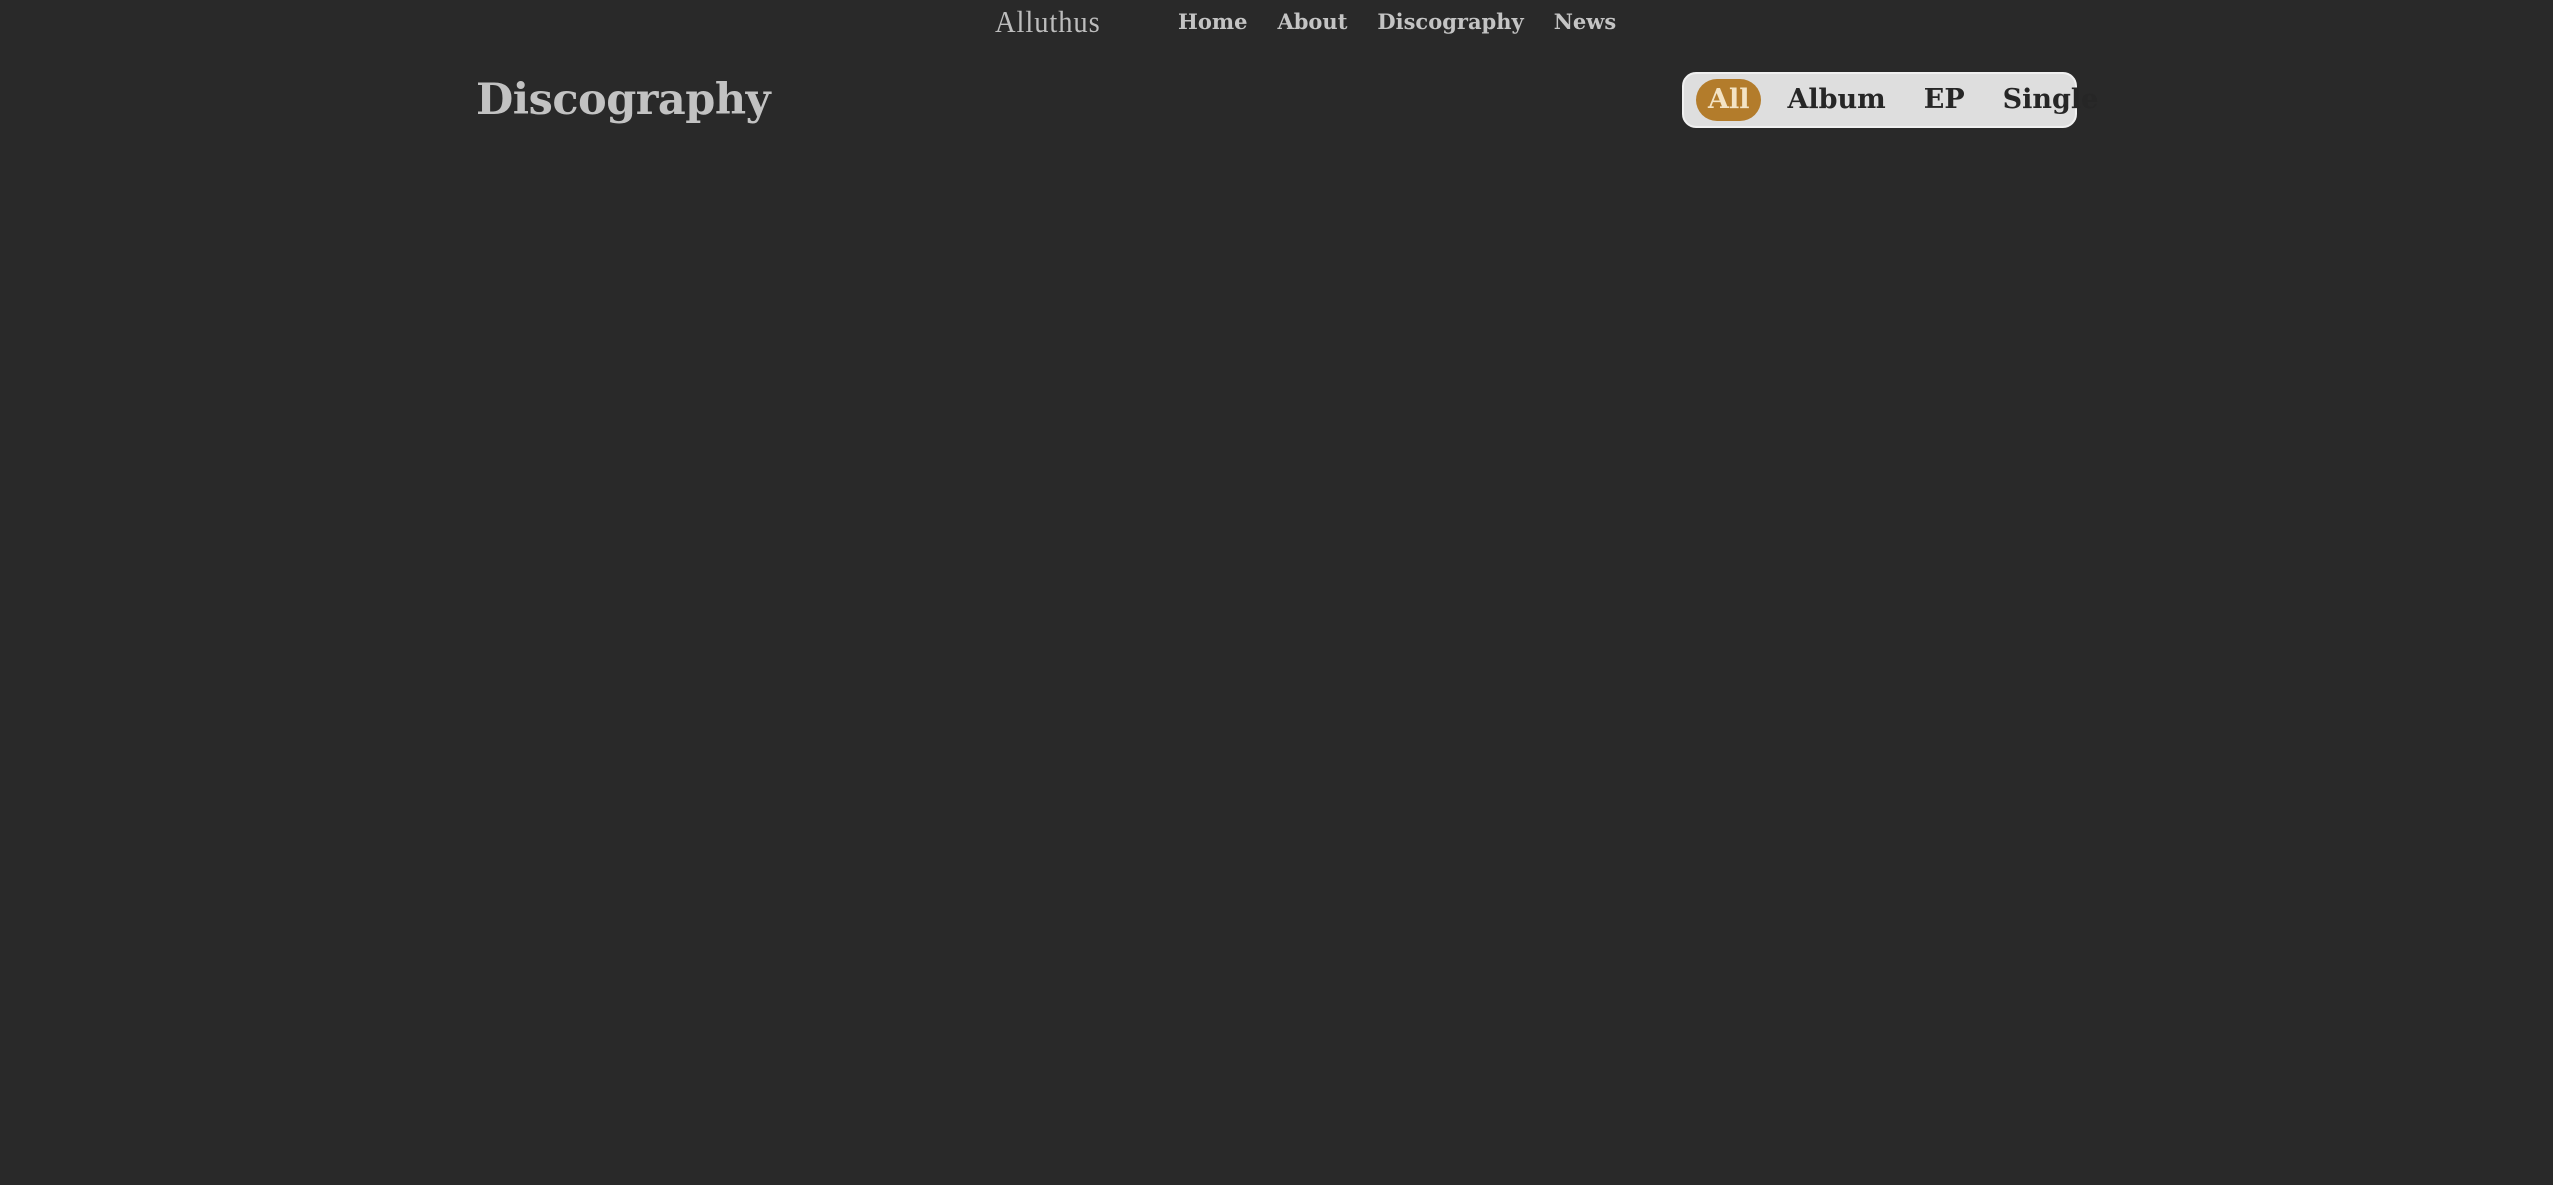 This screenshot has height=1185, width=2553. I want to click on filter-single-button: Single, so click(2051, 100).